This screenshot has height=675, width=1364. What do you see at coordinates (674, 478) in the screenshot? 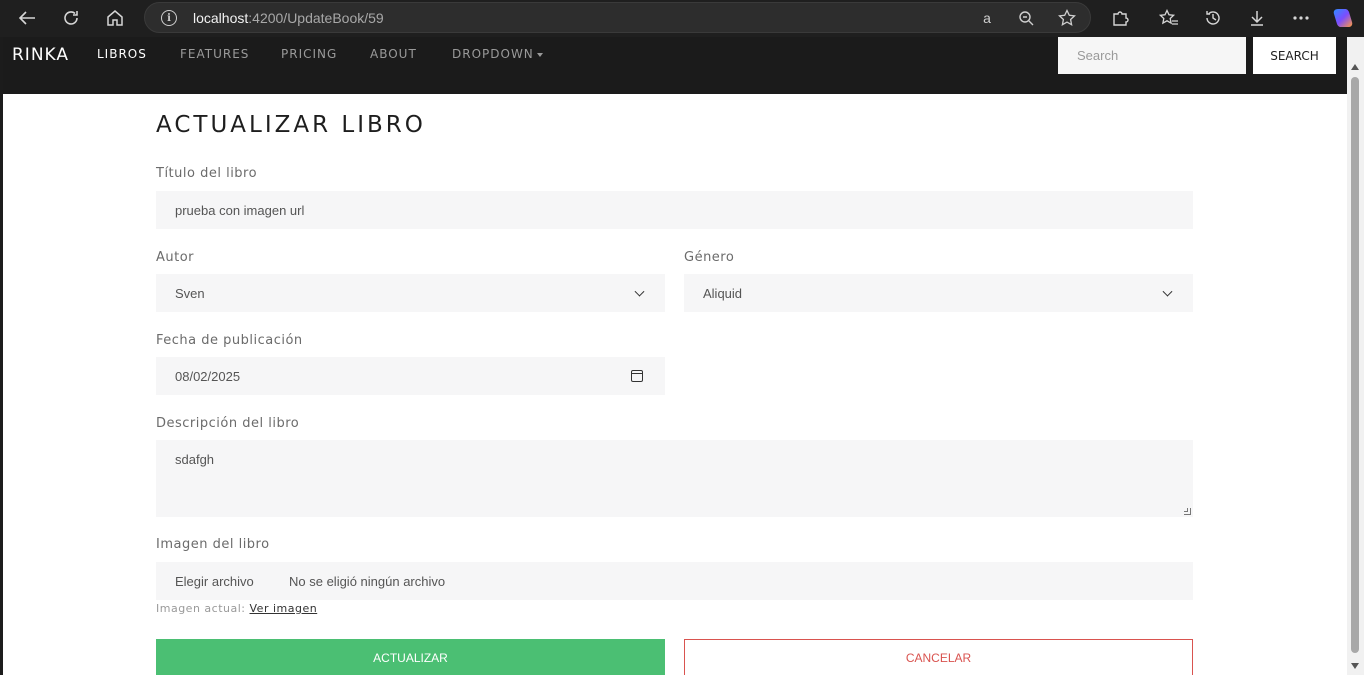
I see `description-textarea: sdafgh` at bounding box center [674, 478].